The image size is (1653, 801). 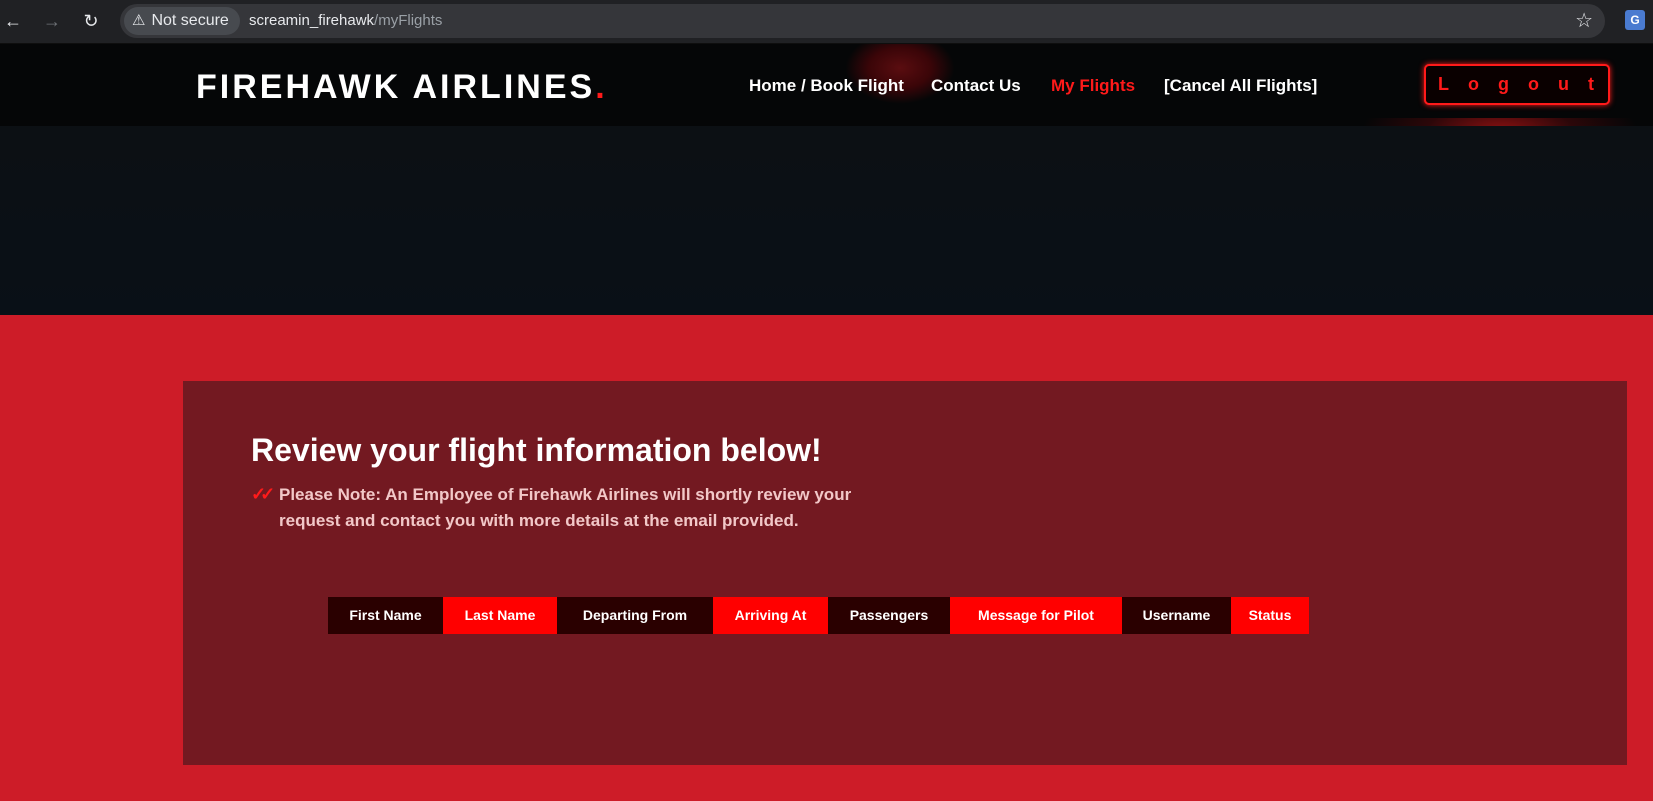 I want to click on column-header-departing-from: Departing From, so click(x=635, y=615).